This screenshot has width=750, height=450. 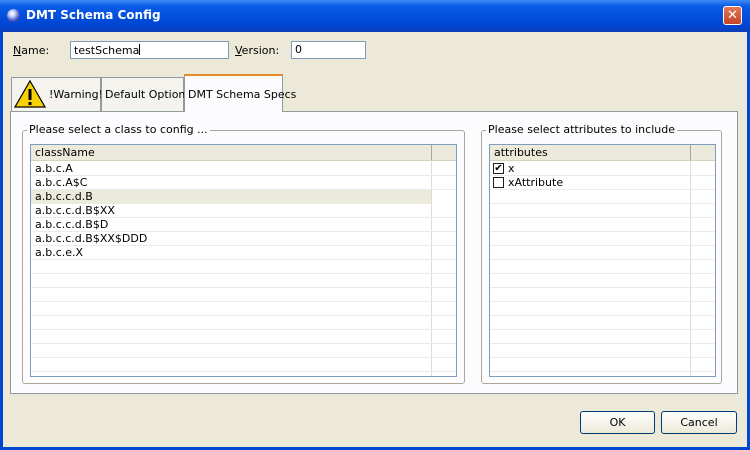 What do you see at coordinates (602, 169) in the screenshot?
I see `attribute-row: ✔ x` at bounding box center [602, 169].